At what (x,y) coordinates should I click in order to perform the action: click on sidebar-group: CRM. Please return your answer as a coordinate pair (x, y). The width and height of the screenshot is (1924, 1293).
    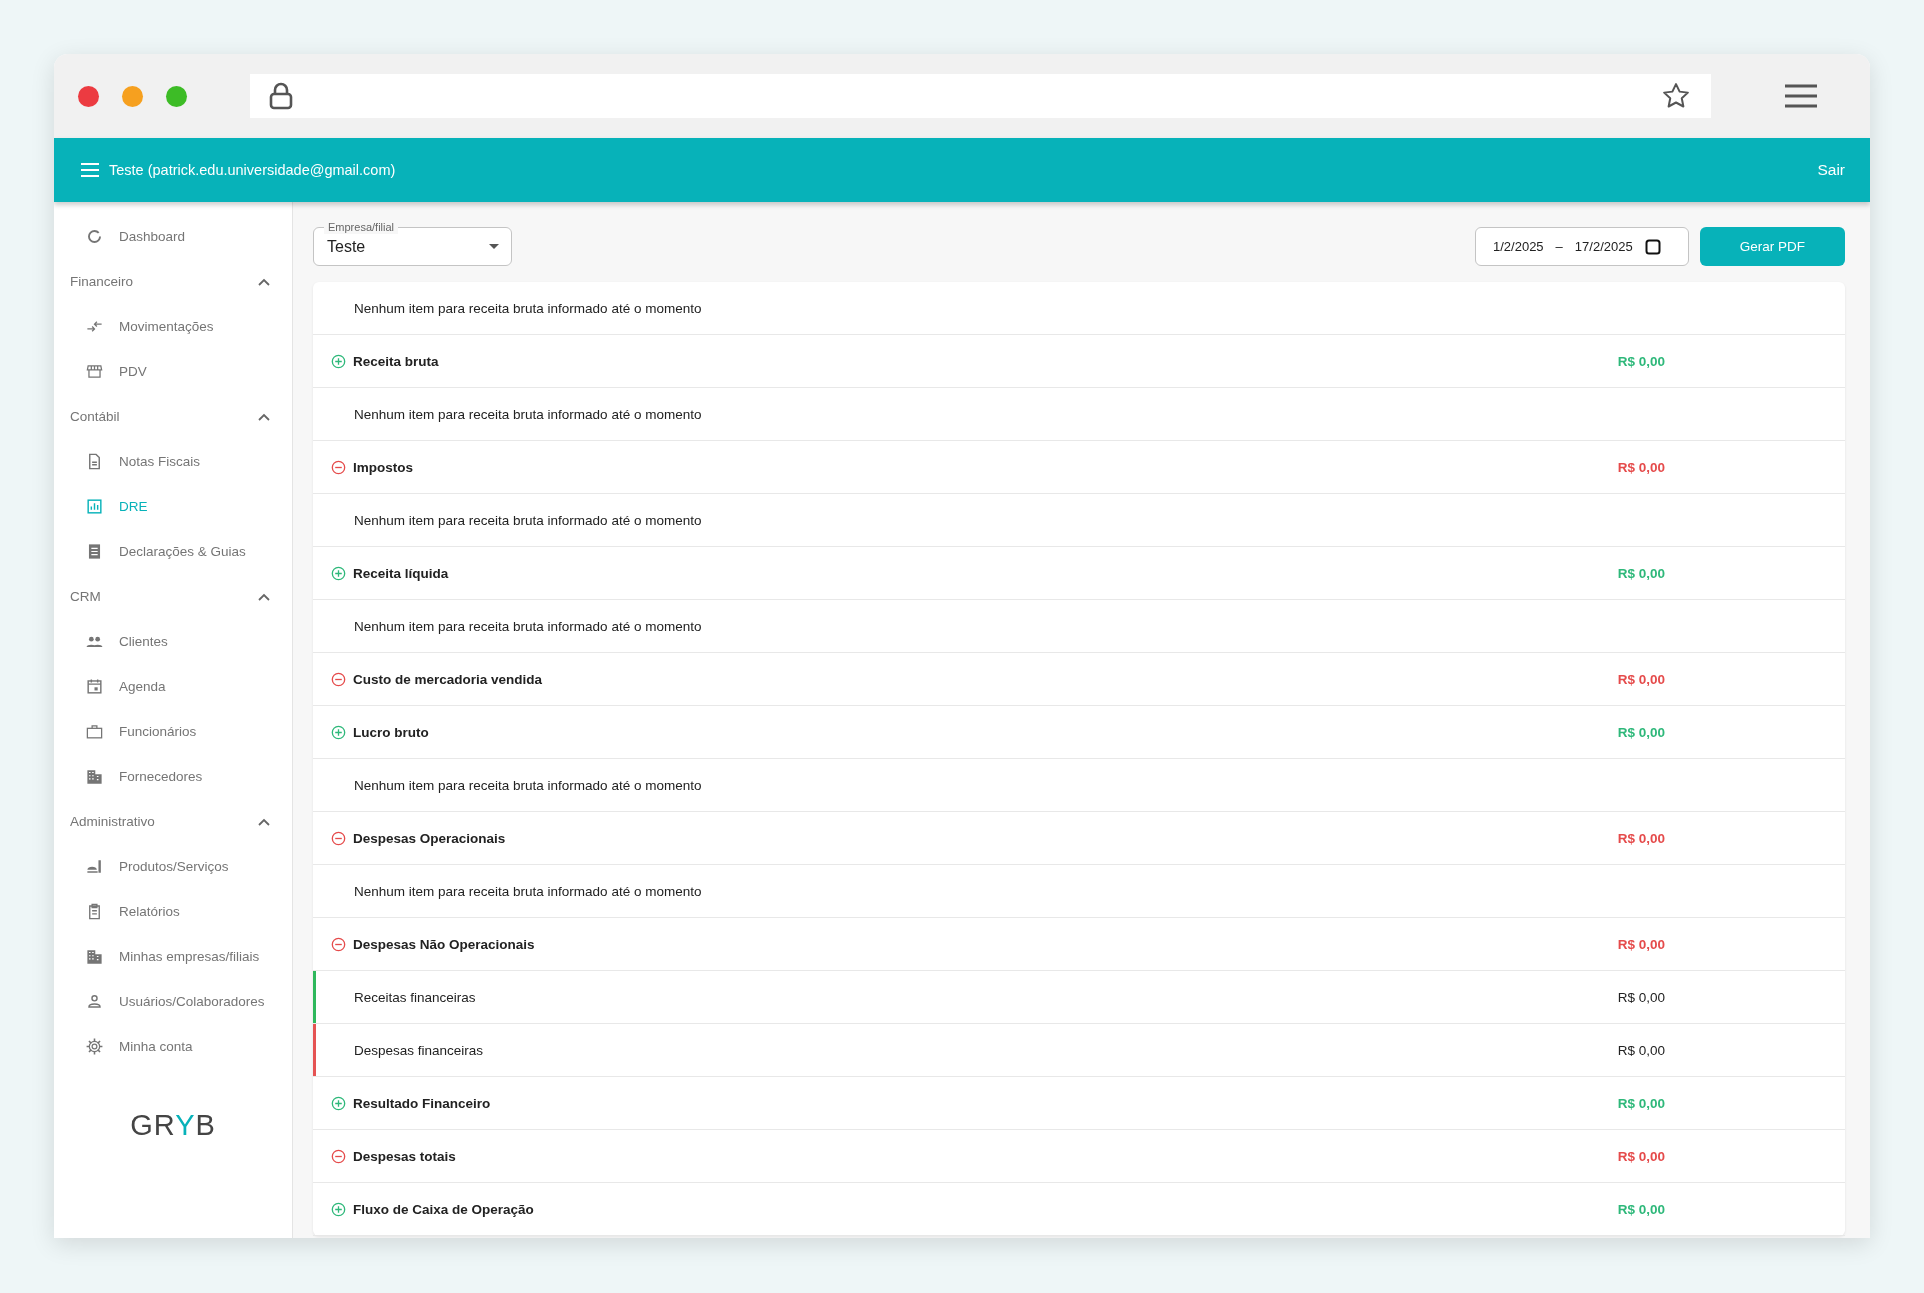
    Looking at the image, I should click on (173, 596).